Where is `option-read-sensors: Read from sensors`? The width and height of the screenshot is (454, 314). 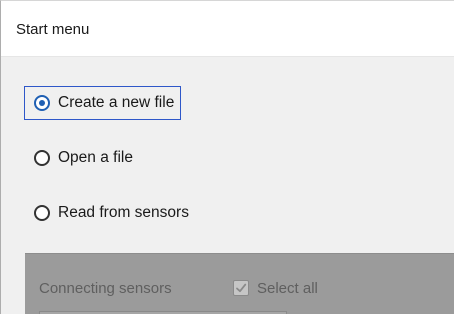
option-read-sensors: Read from sensors is located at coordinates (107, 213).